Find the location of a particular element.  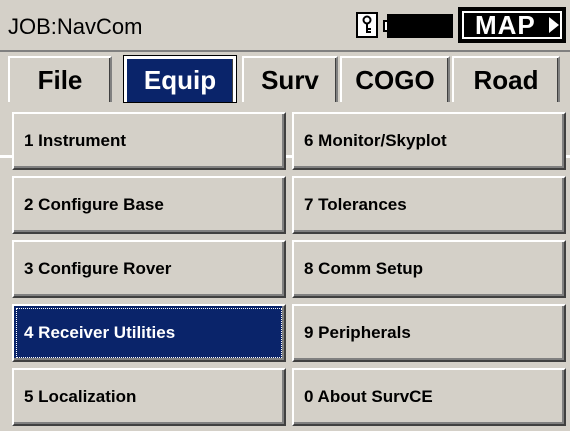

menu-receiver-utilities: 4 Receiver Utilities is located at coordinates (149, 333).